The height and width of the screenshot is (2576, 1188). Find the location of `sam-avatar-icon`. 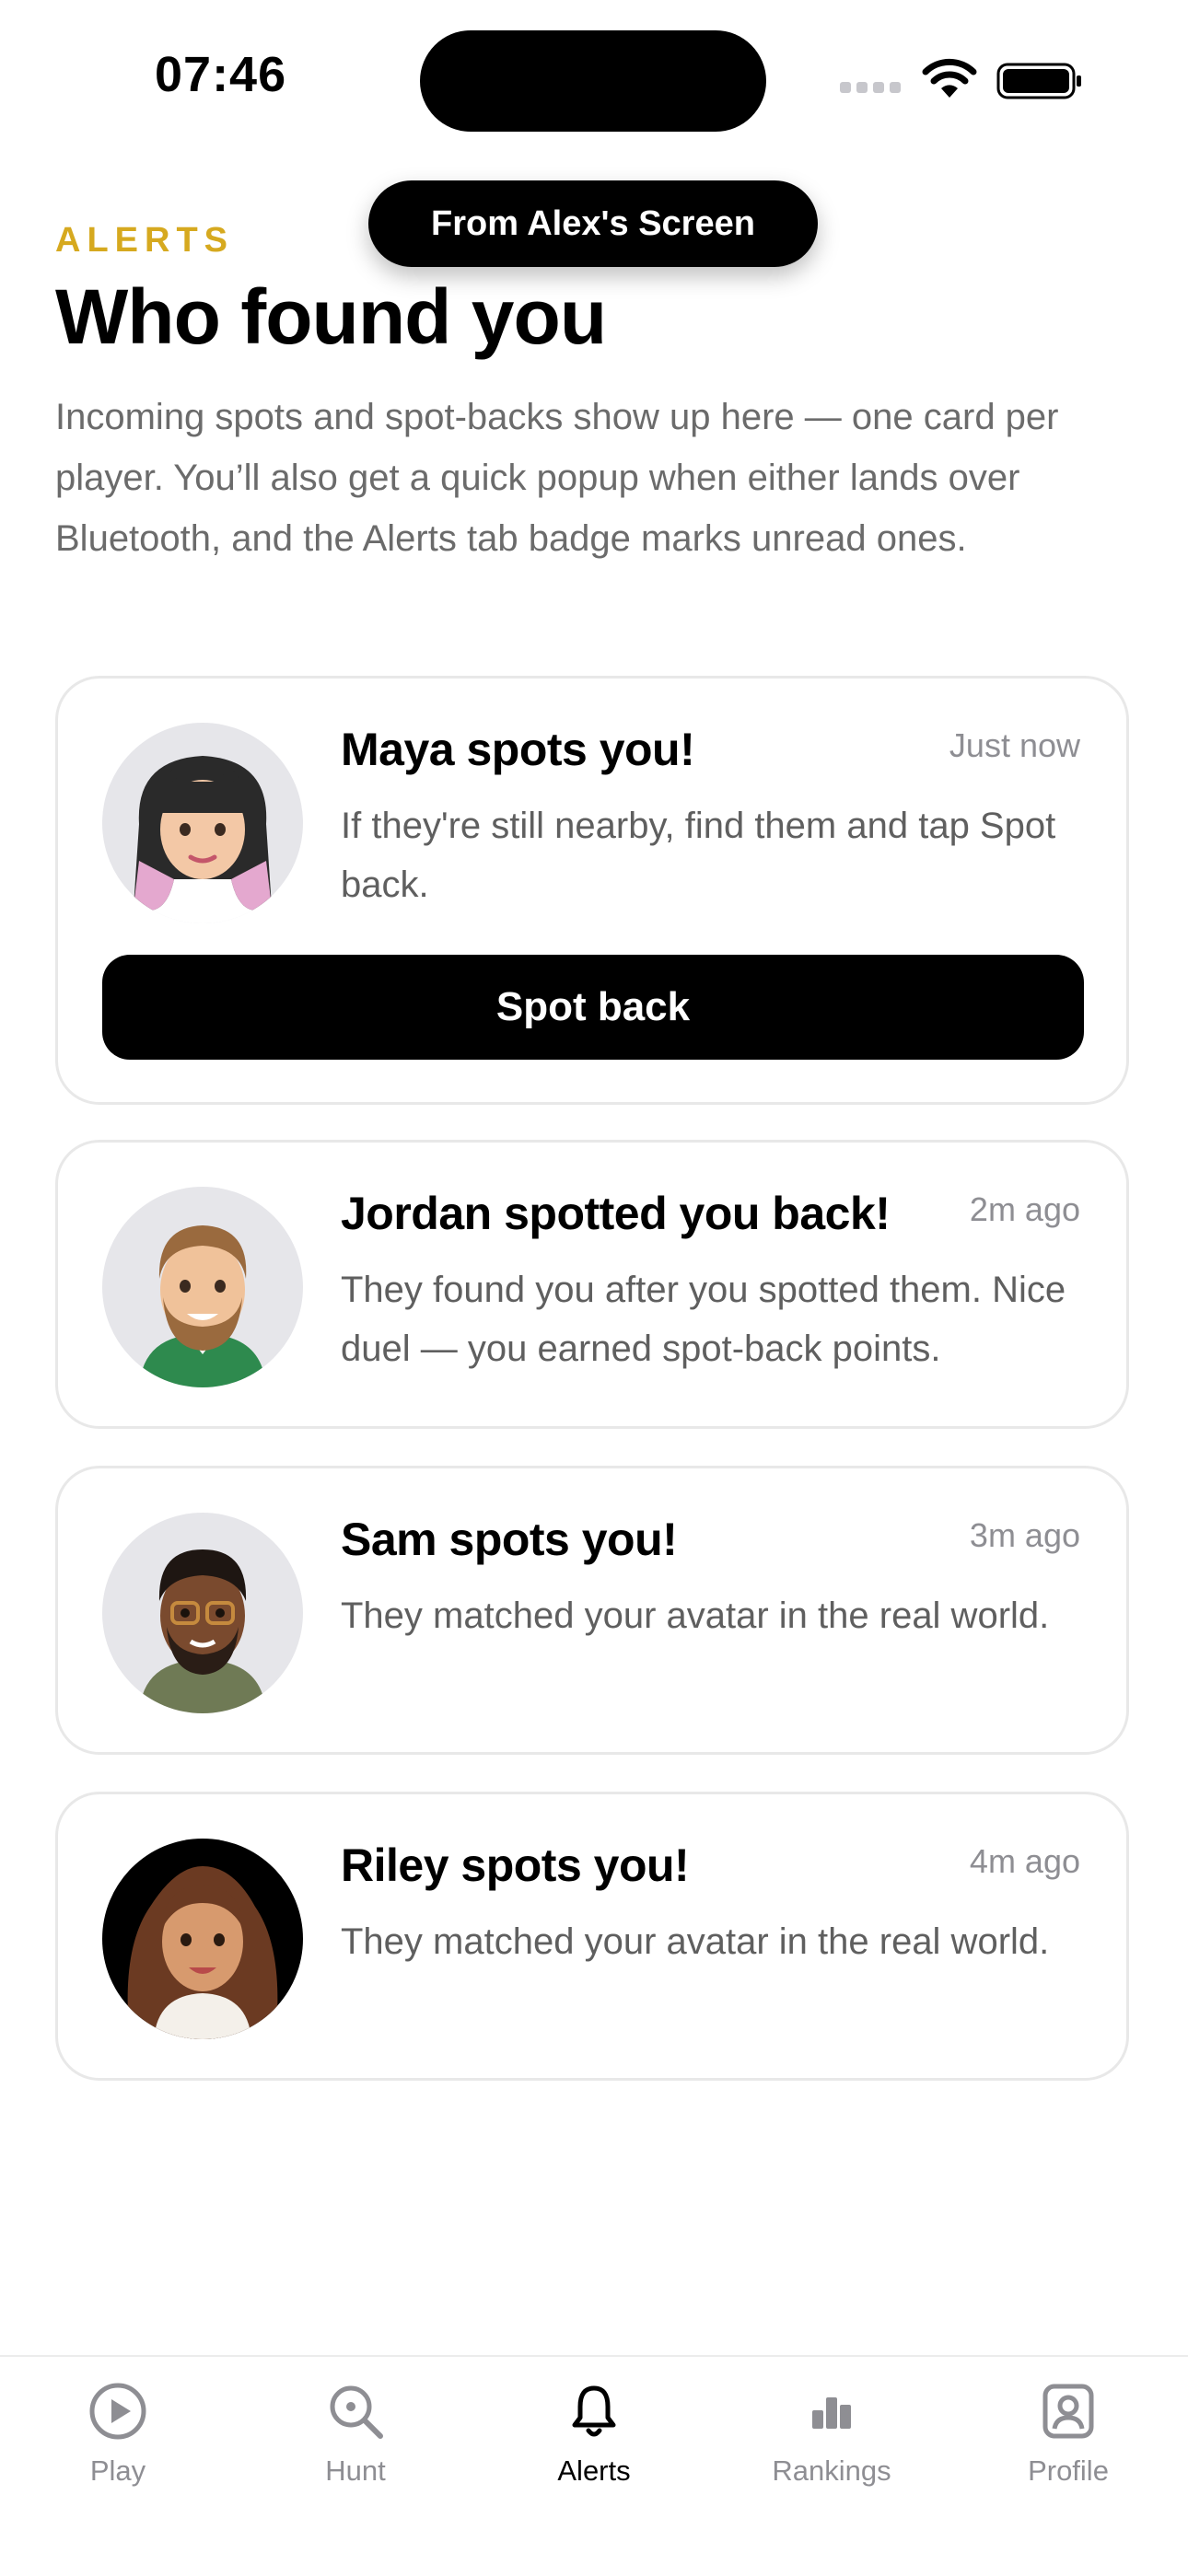

sam-avatar-icon is located at coordinates (202, 1631).